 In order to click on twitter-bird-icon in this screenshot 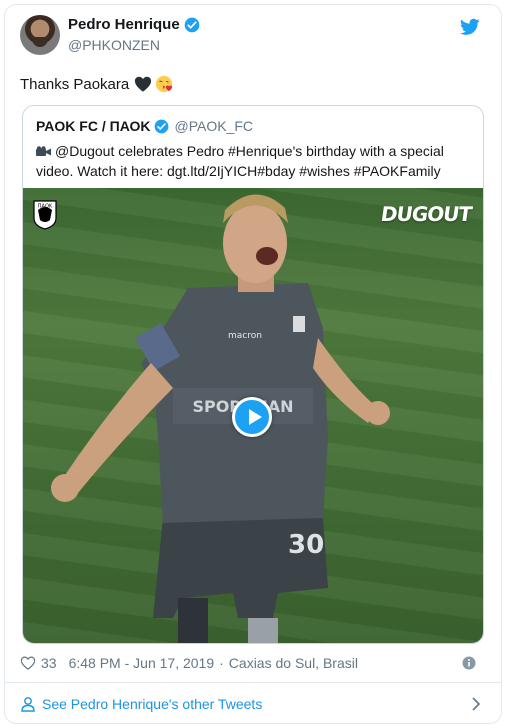, I will do `click(470, 27)`.